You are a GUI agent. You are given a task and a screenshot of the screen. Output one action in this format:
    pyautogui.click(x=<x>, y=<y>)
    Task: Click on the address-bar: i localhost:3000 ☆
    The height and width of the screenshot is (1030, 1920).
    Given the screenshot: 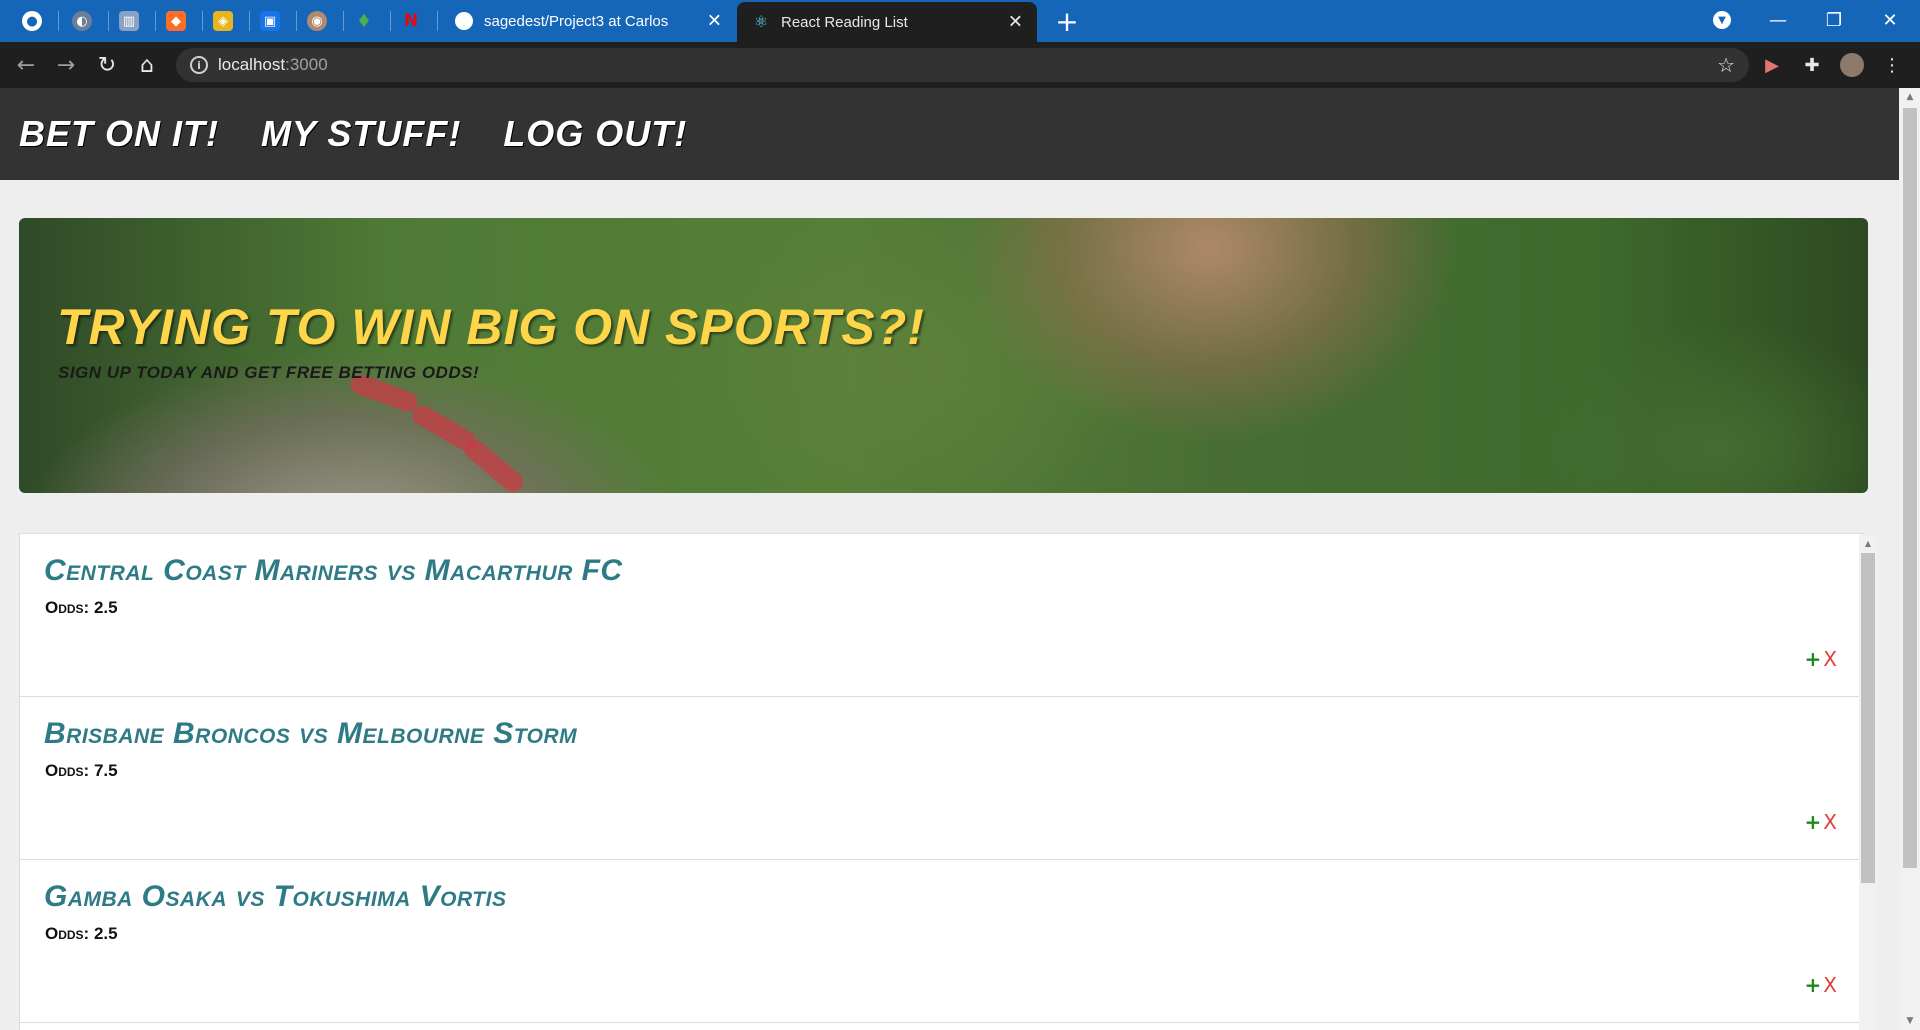 What is the action you would take?
    pyautogui.click(x=962, y=65)
    